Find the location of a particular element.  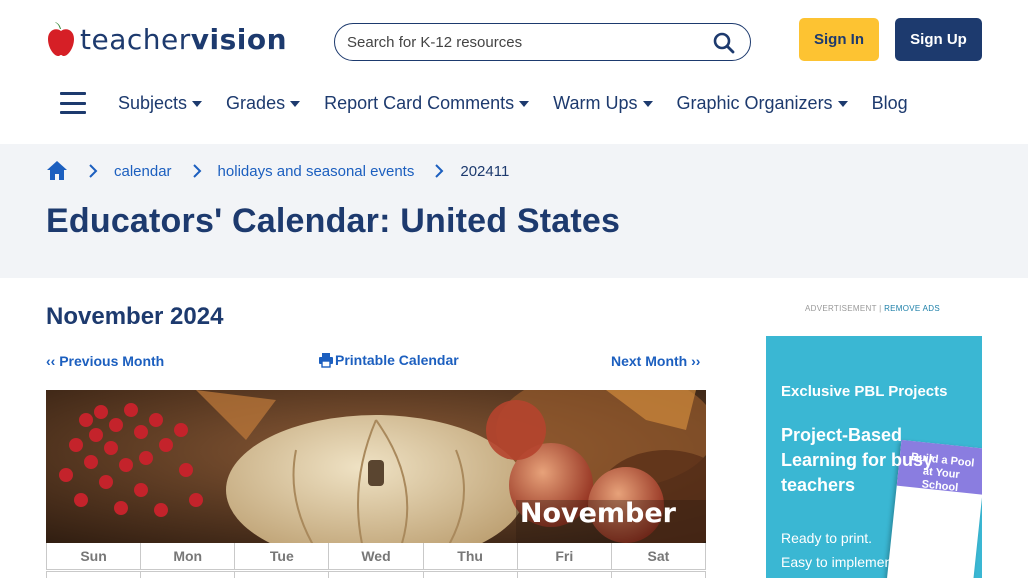

ad-line-2: Easy to implement. is located at coordinates (841, 562).